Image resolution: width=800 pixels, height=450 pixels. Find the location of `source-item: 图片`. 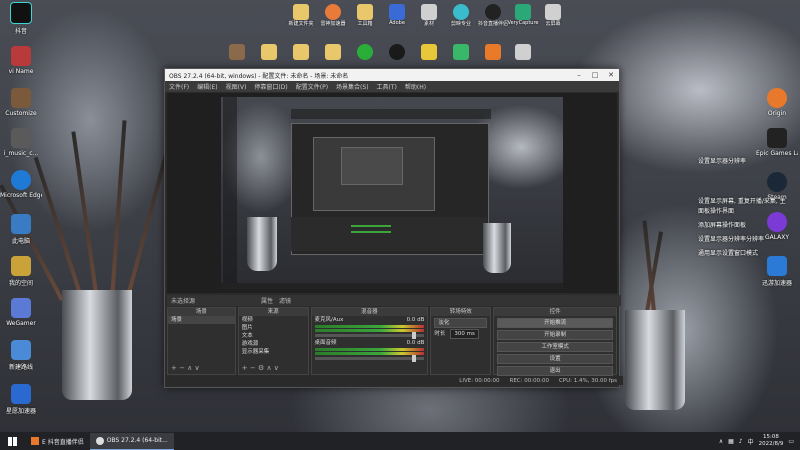

source-item: 图片 is located at coordinates (273, 328).